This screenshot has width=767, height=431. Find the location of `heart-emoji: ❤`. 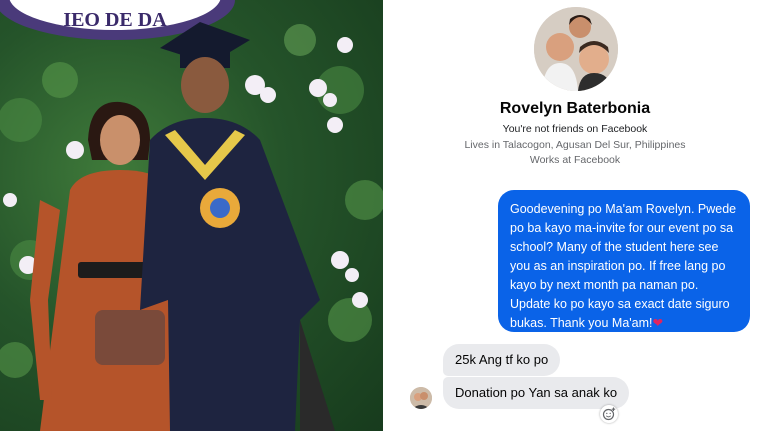

heart-emoji: ❤ is located at coordinates (657, 323).